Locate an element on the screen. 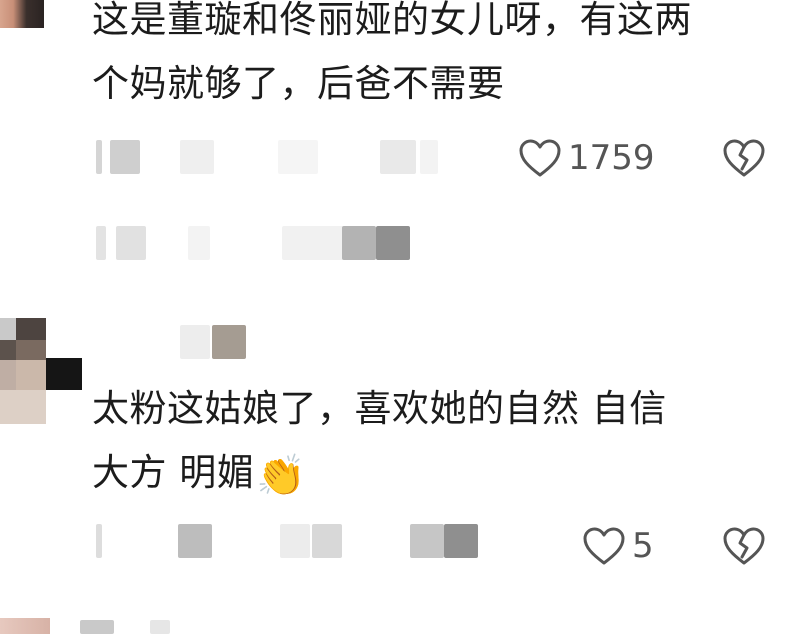 Image resolution: width=796 pixels, height=634 pixels. comment-text: 太粉这姑娘了，喜欢她的自然 自信 大方 明媚👏 is located at coordinates (379, 443).